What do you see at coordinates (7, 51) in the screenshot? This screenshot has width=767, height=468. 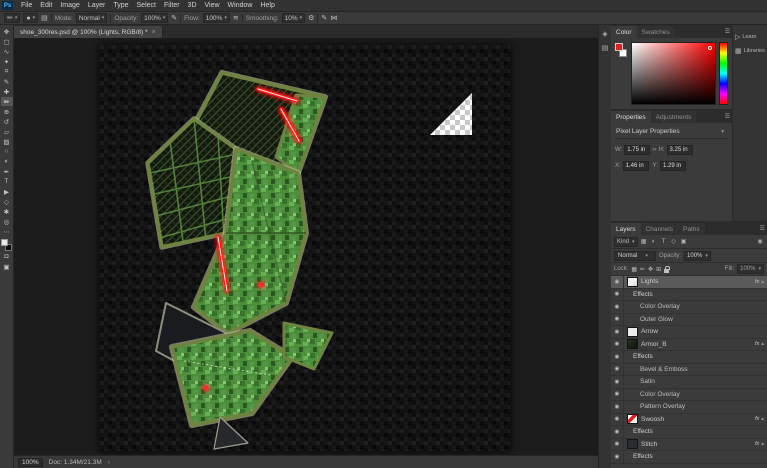 I see `lasso-tool: ∿` at bounding box center [7, 51].